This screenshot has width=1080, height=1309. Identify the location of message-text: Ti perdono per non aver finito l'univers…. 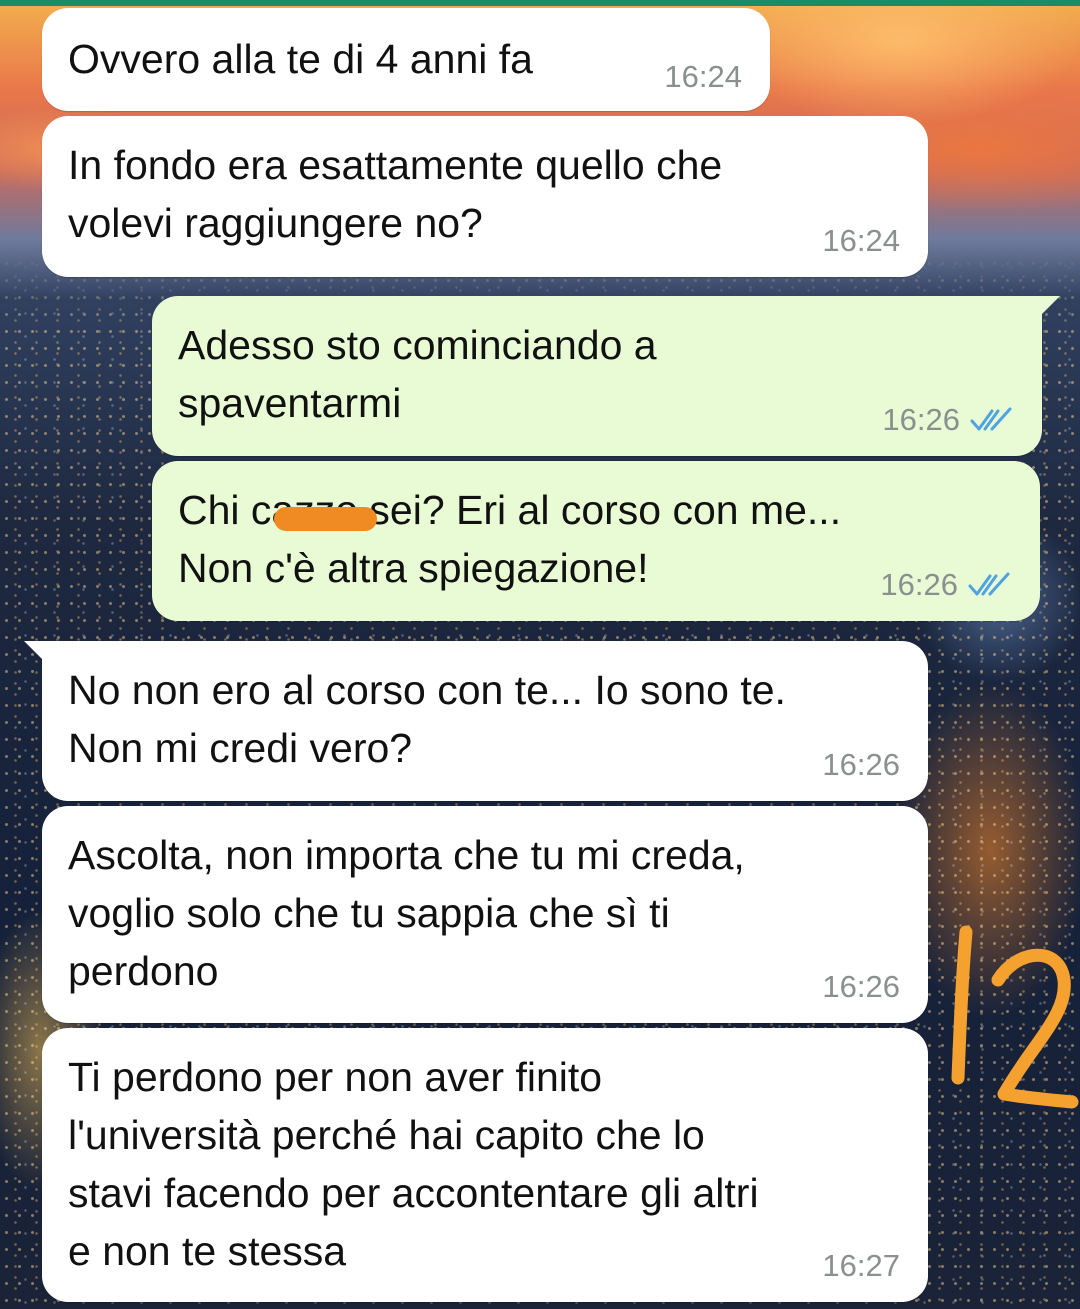
(413, 1164).